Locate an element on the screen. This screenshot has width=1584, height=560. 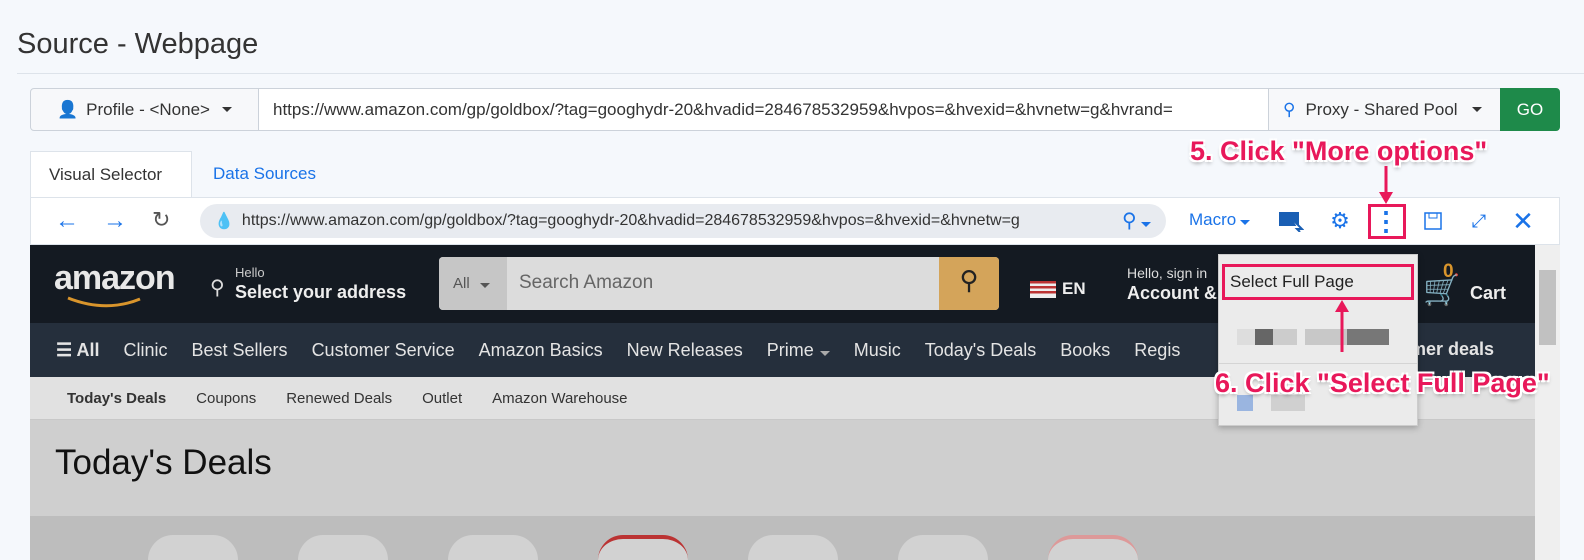
highlight-box is located at coordinates (1387, 221).